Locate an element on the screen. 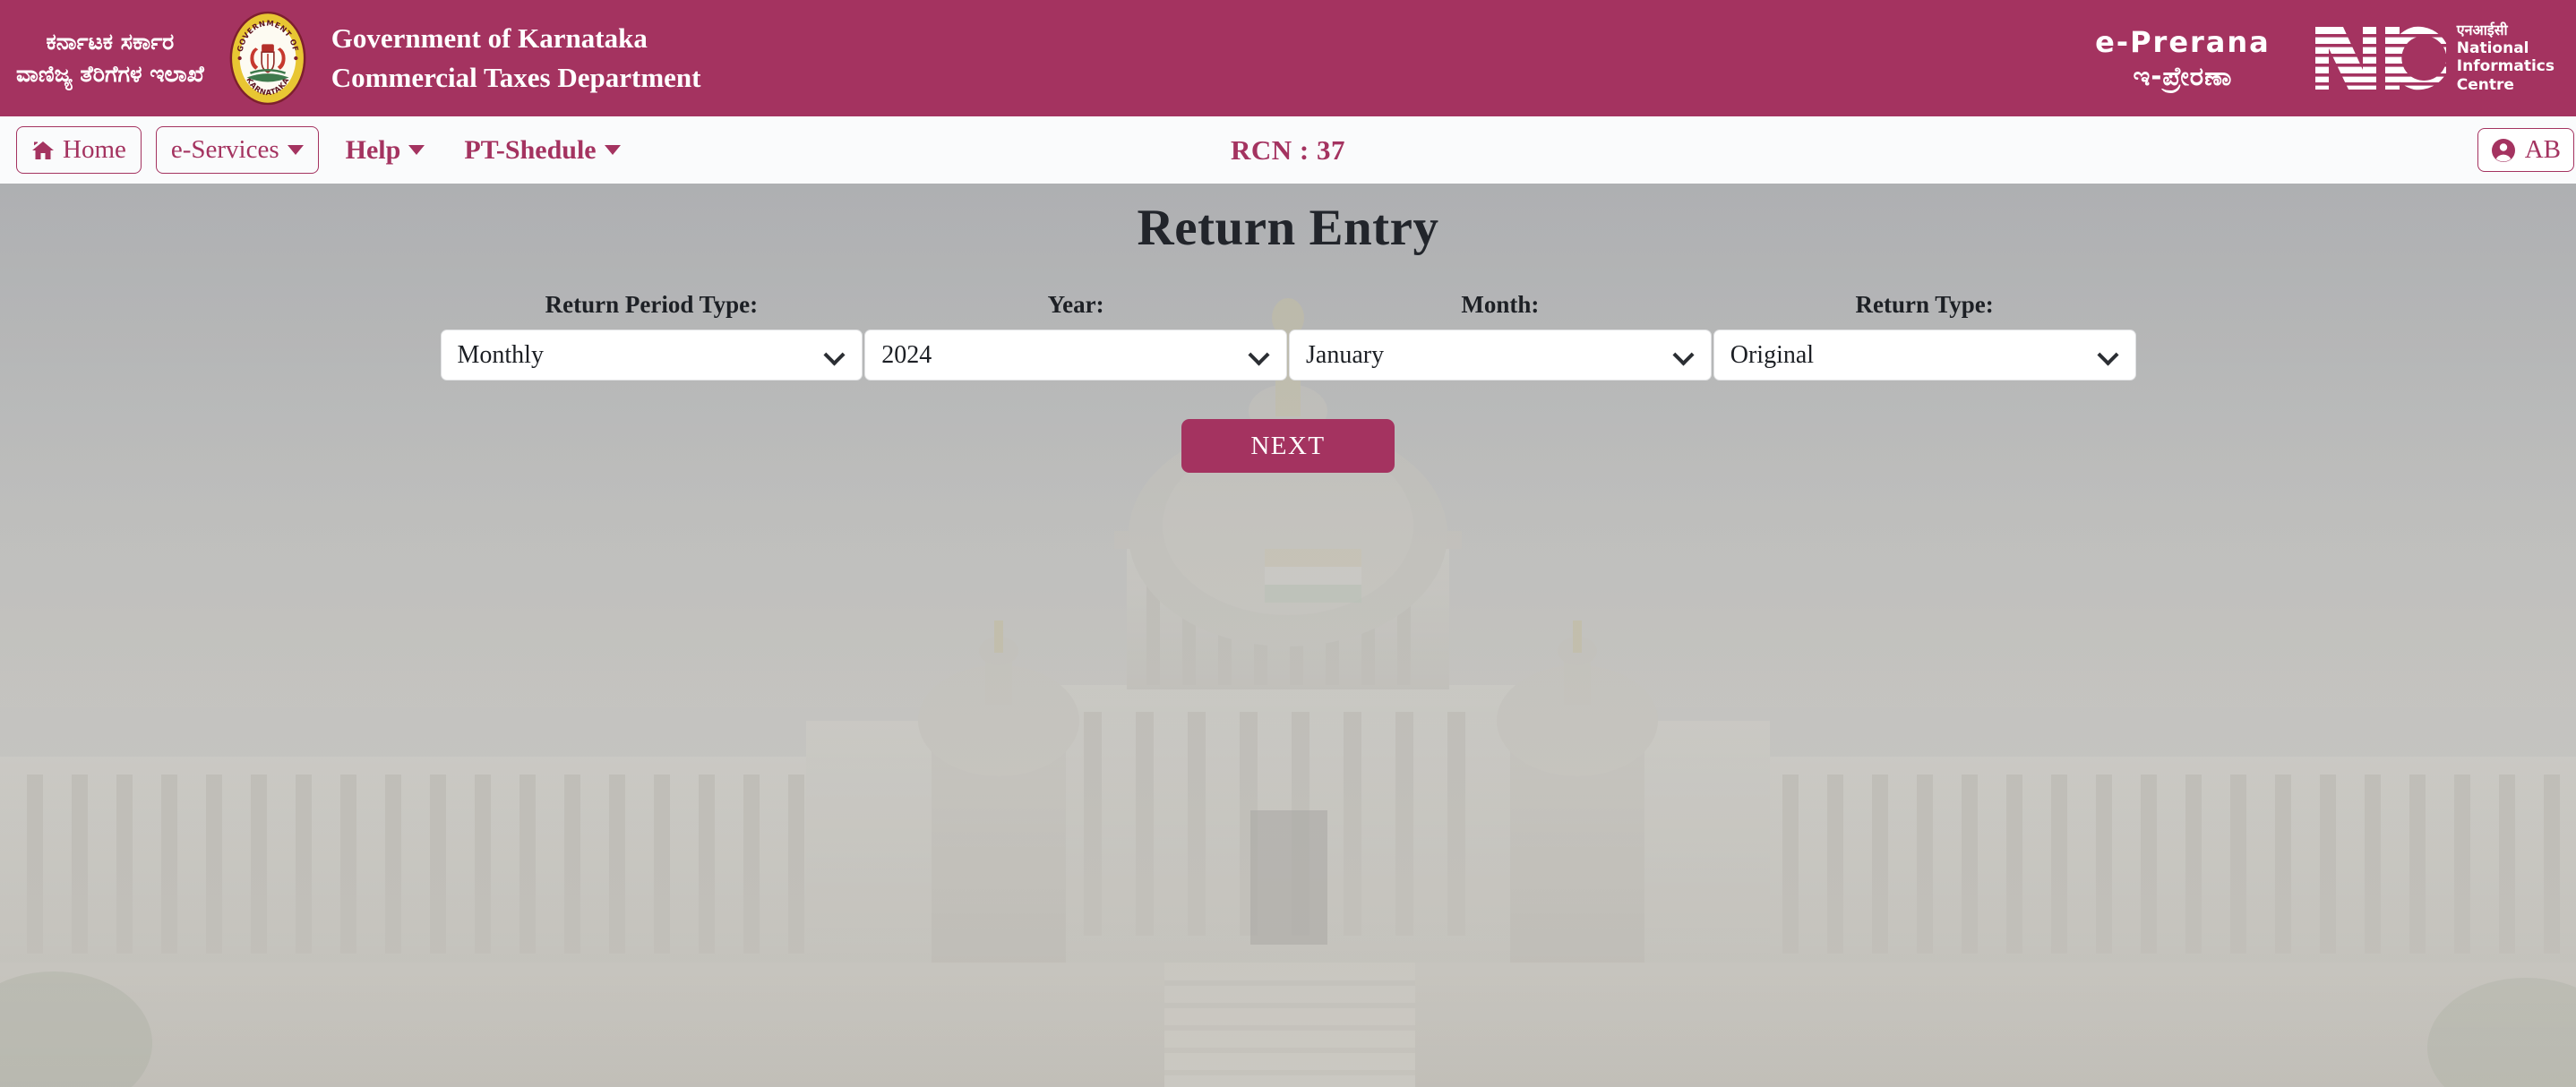 This screenshot has width=2576, height=1087. field-return-type: Return Type: Original is located at coordinates (1925, 336).